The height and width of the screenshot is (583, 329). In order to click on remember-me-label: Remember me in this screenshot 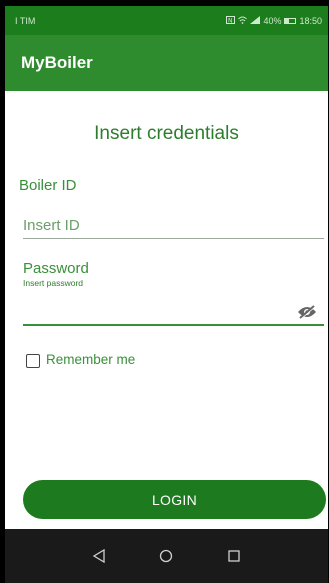, I will do `click(90, 359)`.